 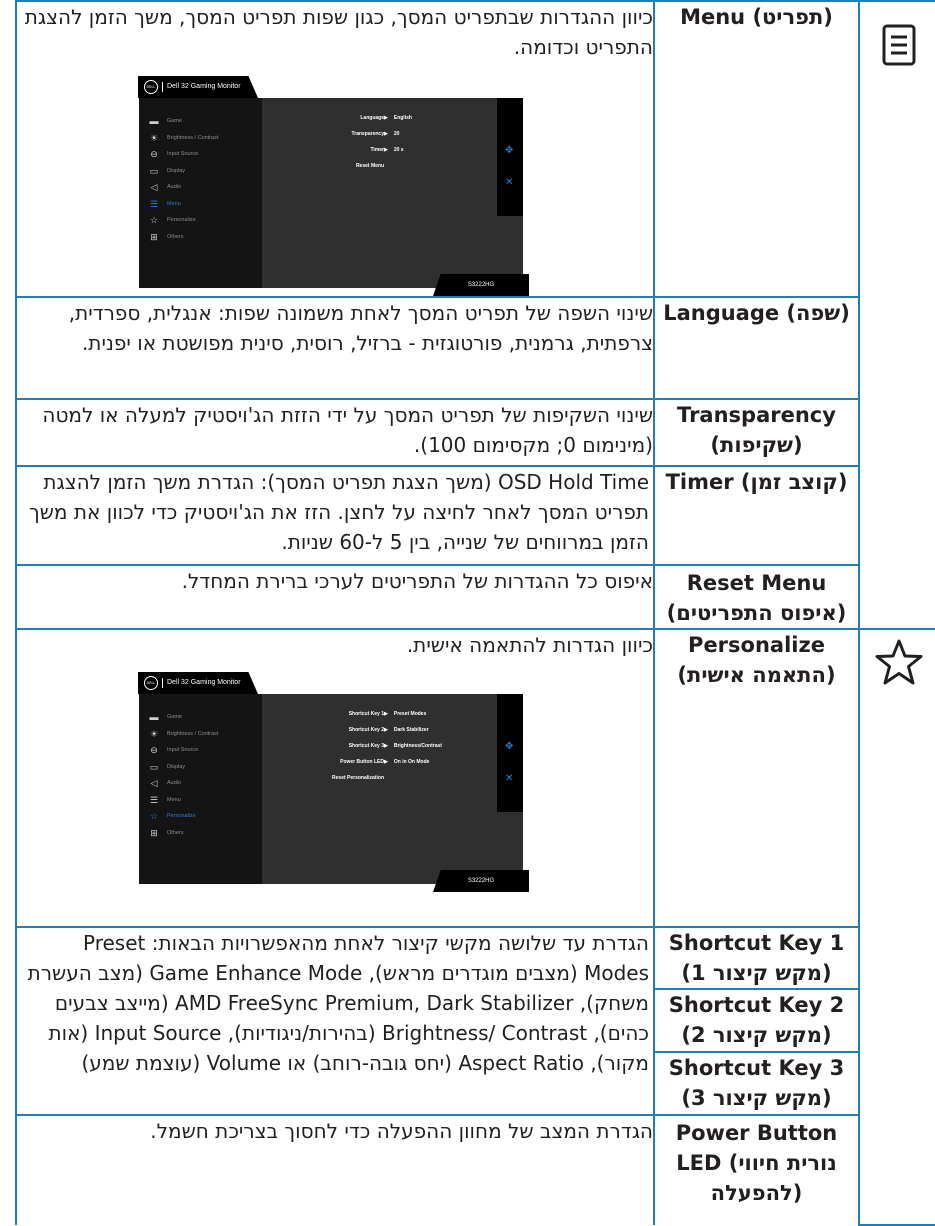 What do you see at coordinates (756, 597) in the screenshot?
I see `reset-menu-name: Reset Menu (איפוס התפריטים)` at bounding box center [756, 597].